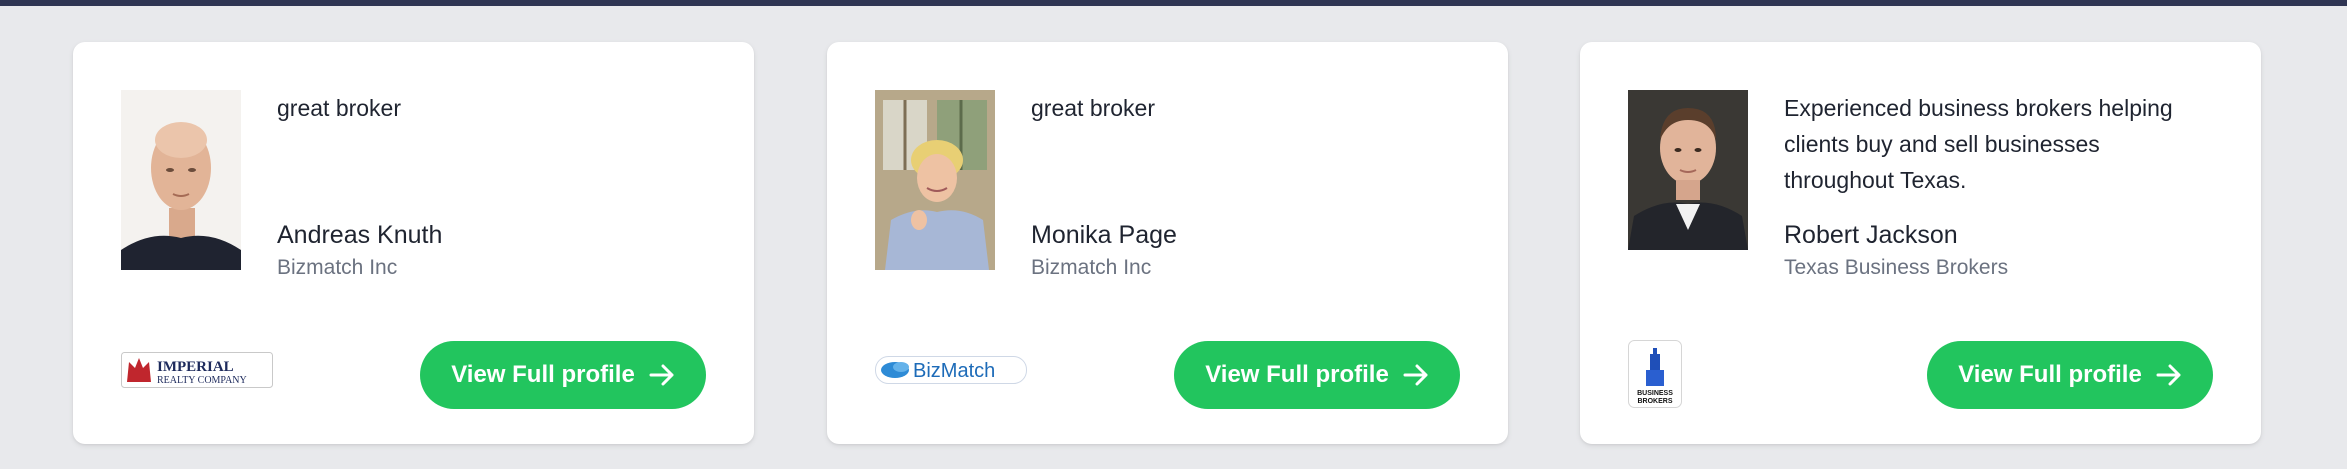 The width and height of the screenshot is (2347, 469). Describe the element at coordinates (360, 235) in the screenshot. I see `broker-name: Andreas Knuth` at that location.